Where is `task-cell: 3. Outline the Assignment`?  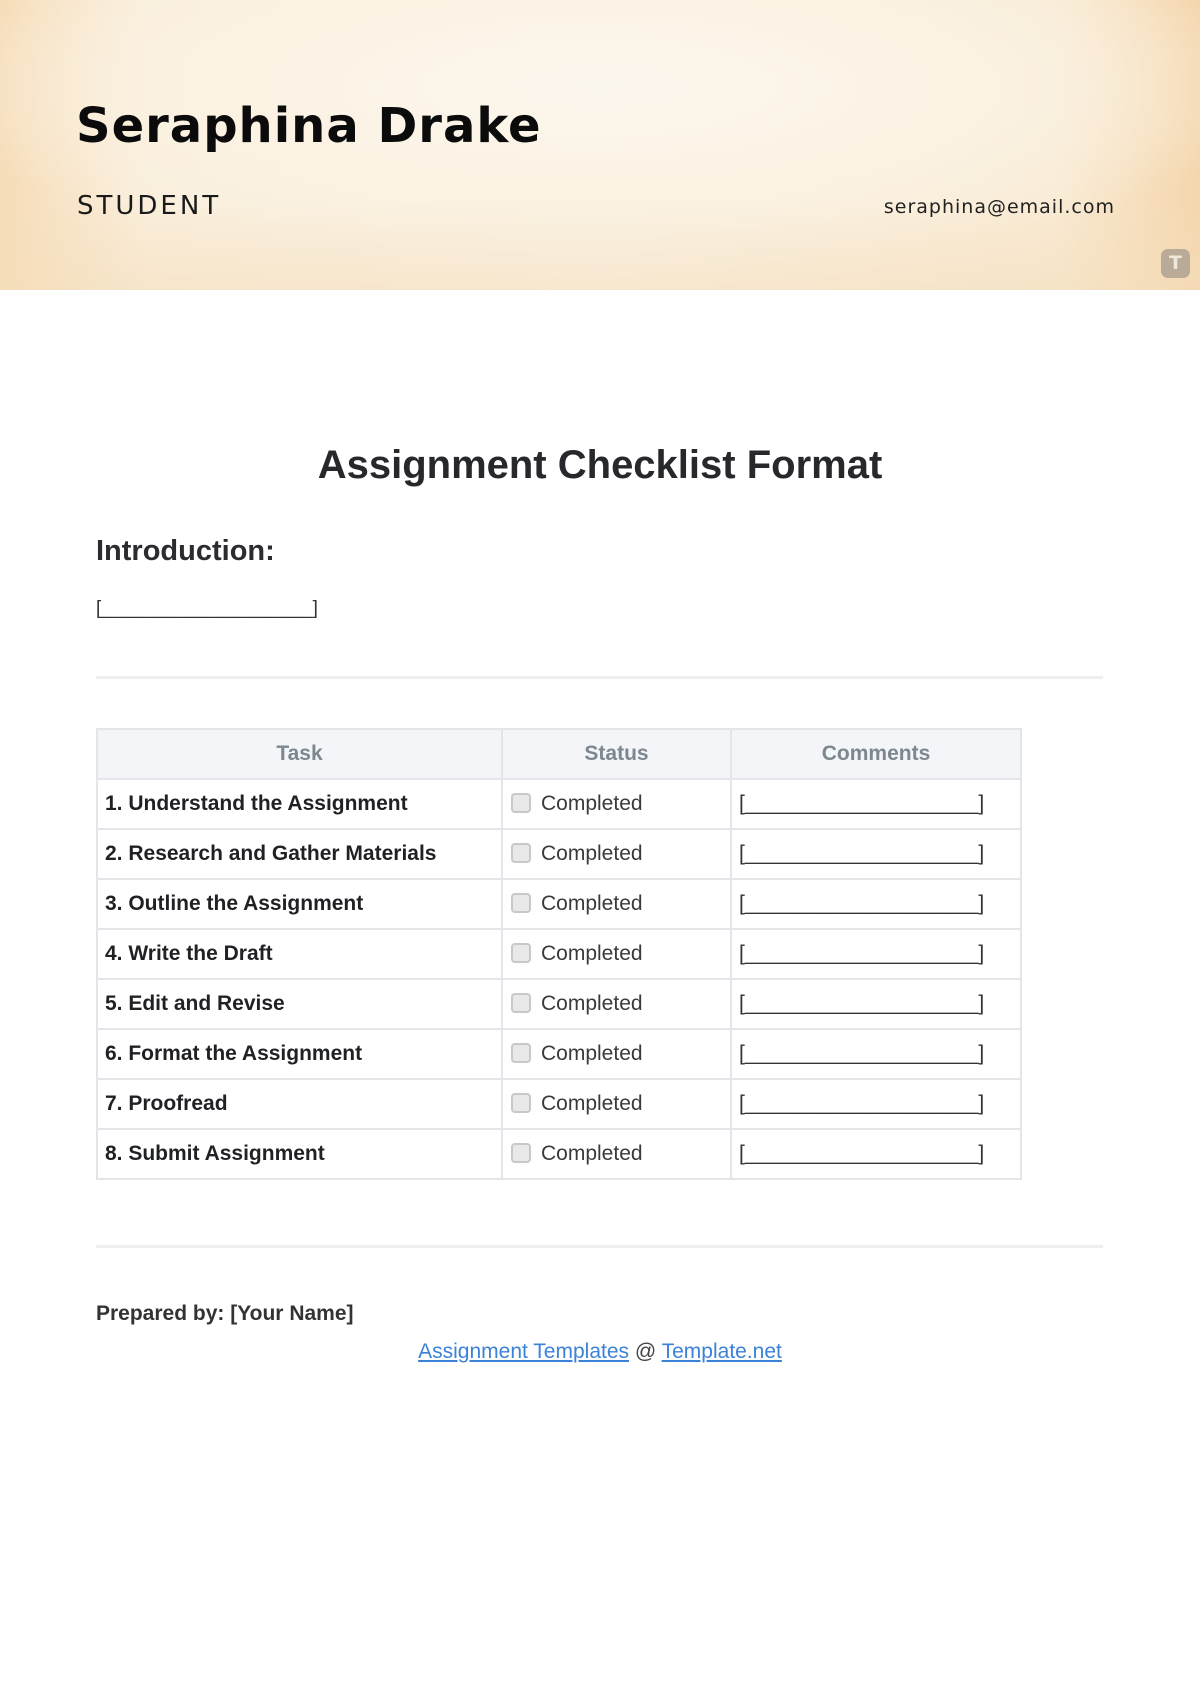
task-cell: 3. Outline the Assignment is located at coordinates (299, 904).